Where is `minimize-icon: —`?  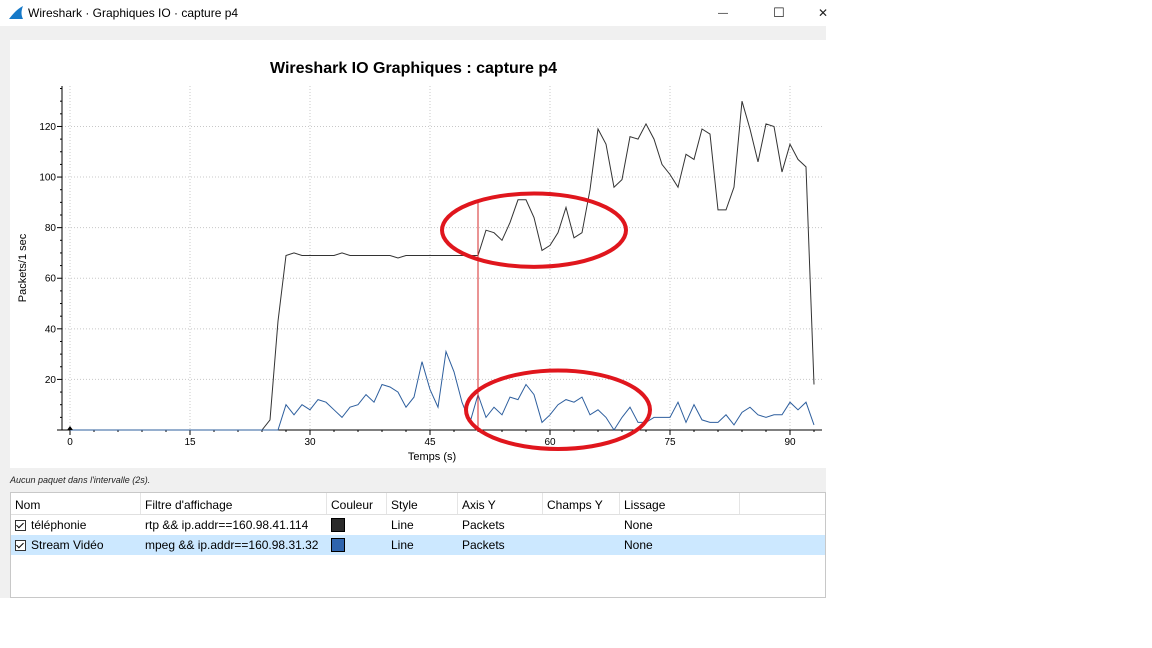 minimize-icon: — is located at coordinates (723, 13).